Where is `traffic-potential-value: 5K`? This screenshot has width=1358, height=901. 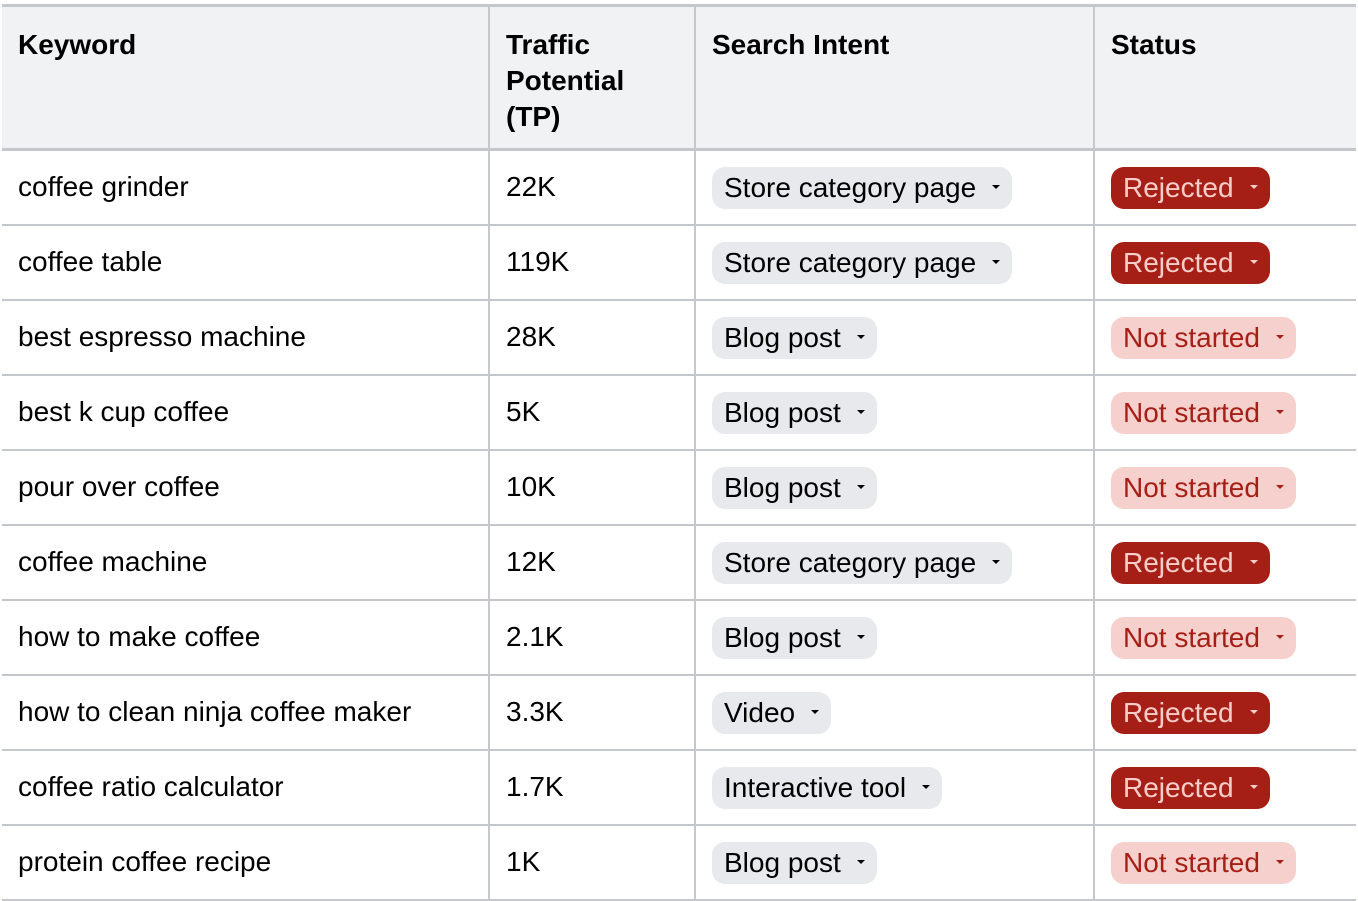 traffic-potential-value: 5K is located at coordinates (523, 411).